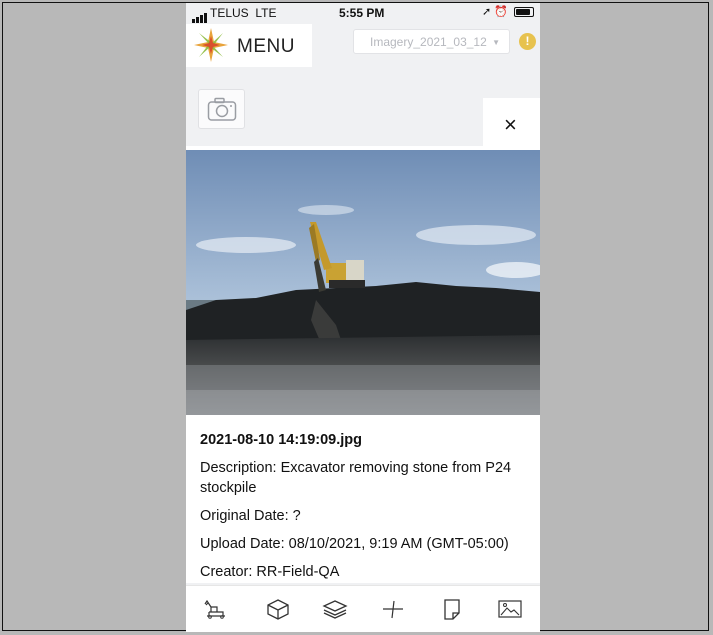 The height and width of the screenshot is (635, 713). I want to click on camera-button, so click(221, 109).